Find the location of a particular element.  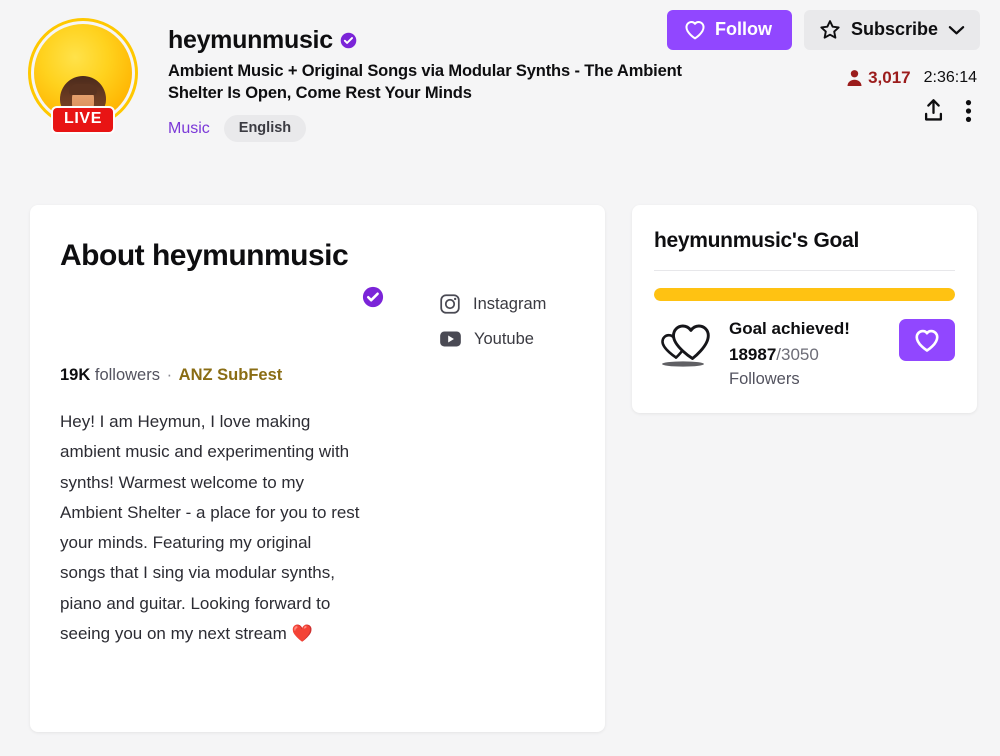

goal-status: Goal achieved! is located at coordinates (789, 328).